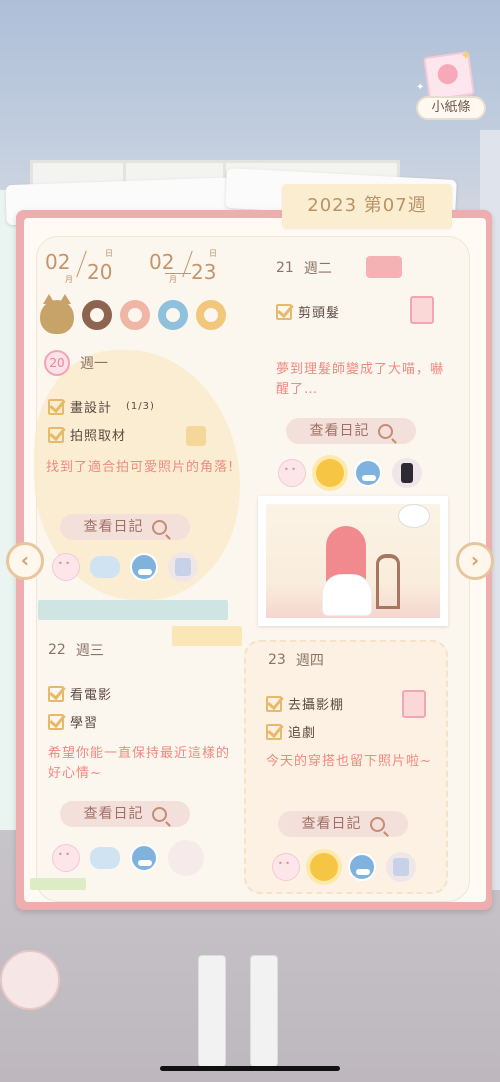 The image size is (500, 1082). Describe the element at coordinates (250, 1068) in the screenshot. I see `home-indicator` at that location.